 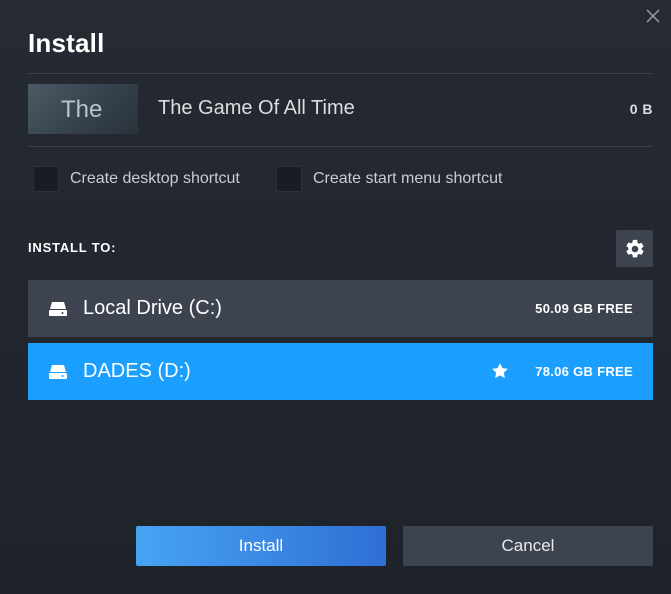 I want to click on storage-settings-button, so click(x=634, y=248).